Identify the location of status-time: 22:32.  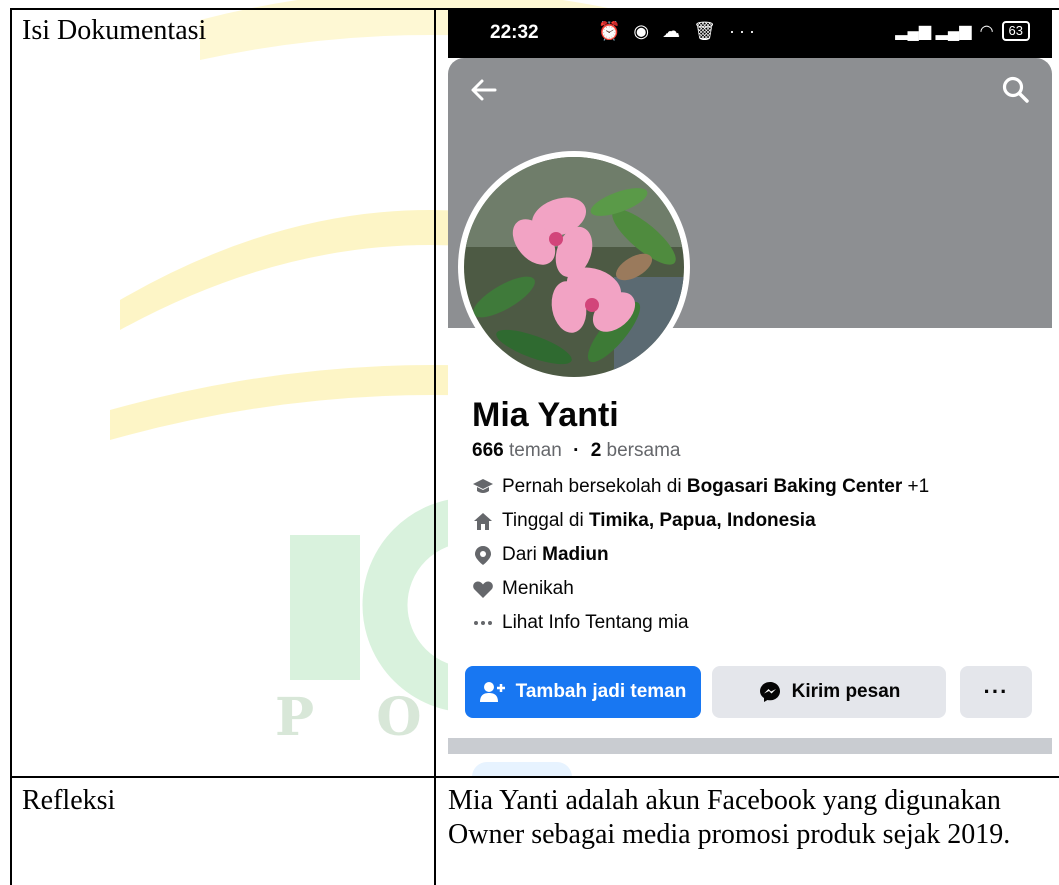
(514, 32).